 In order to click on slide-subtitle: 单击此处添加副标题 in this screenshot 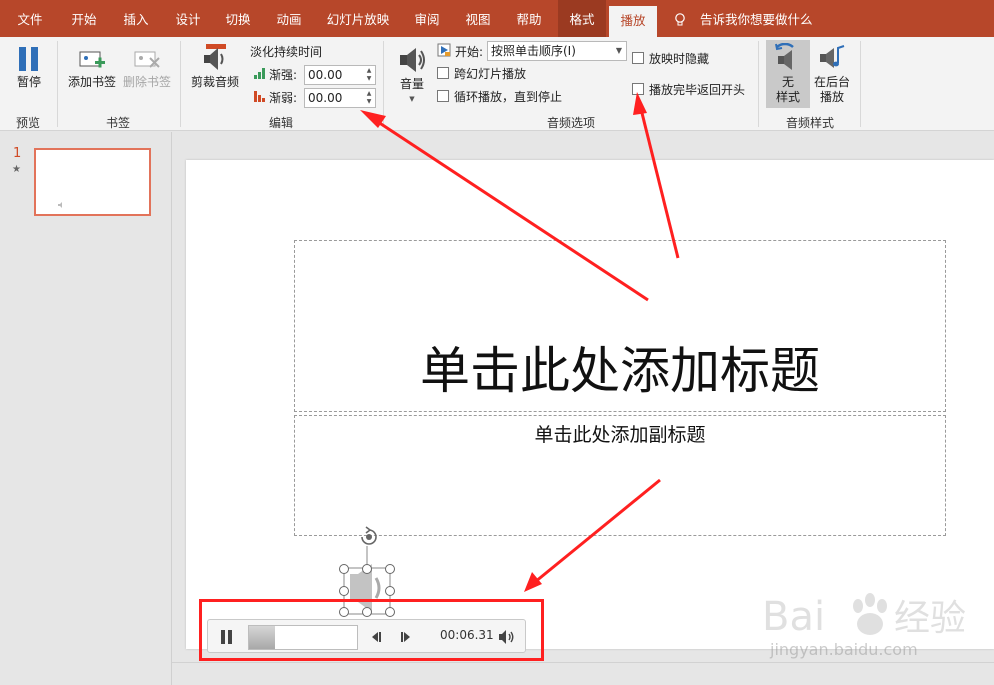, I will do `click(620, 435)`.